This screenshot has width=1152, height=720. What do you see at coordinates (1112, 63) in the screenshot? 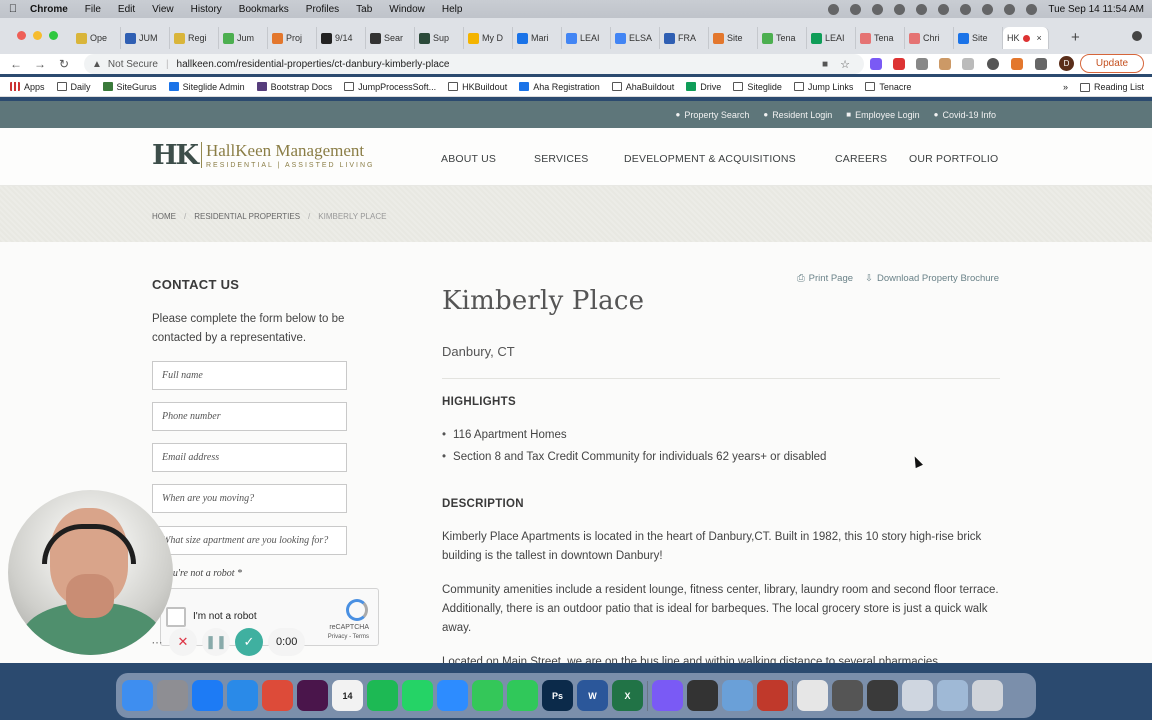
I see `update-button: Update` at bounding box center [1112, 63].